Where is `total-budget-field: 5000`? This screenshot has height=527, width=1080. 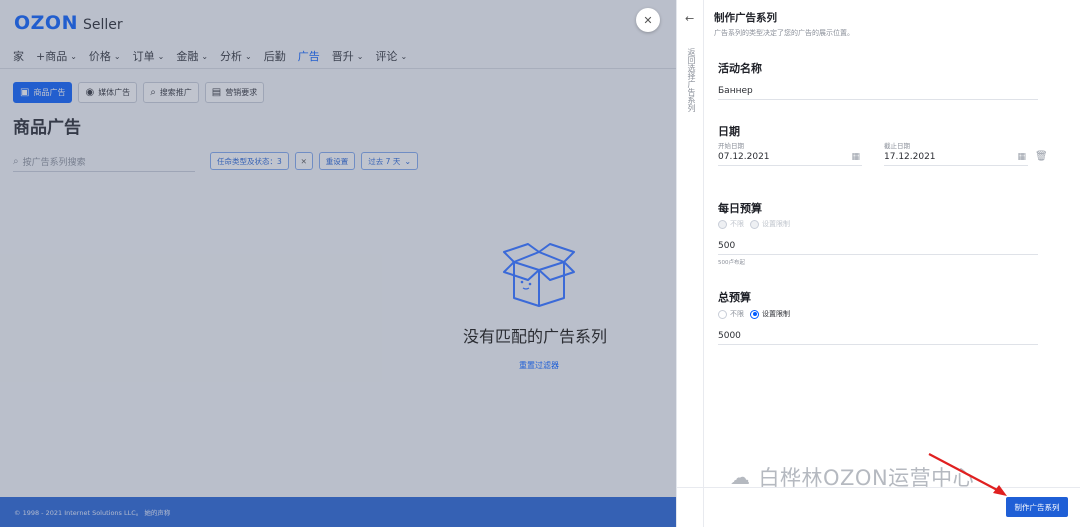 total-budget-field: 5000 is located at coordinates (878, 334).